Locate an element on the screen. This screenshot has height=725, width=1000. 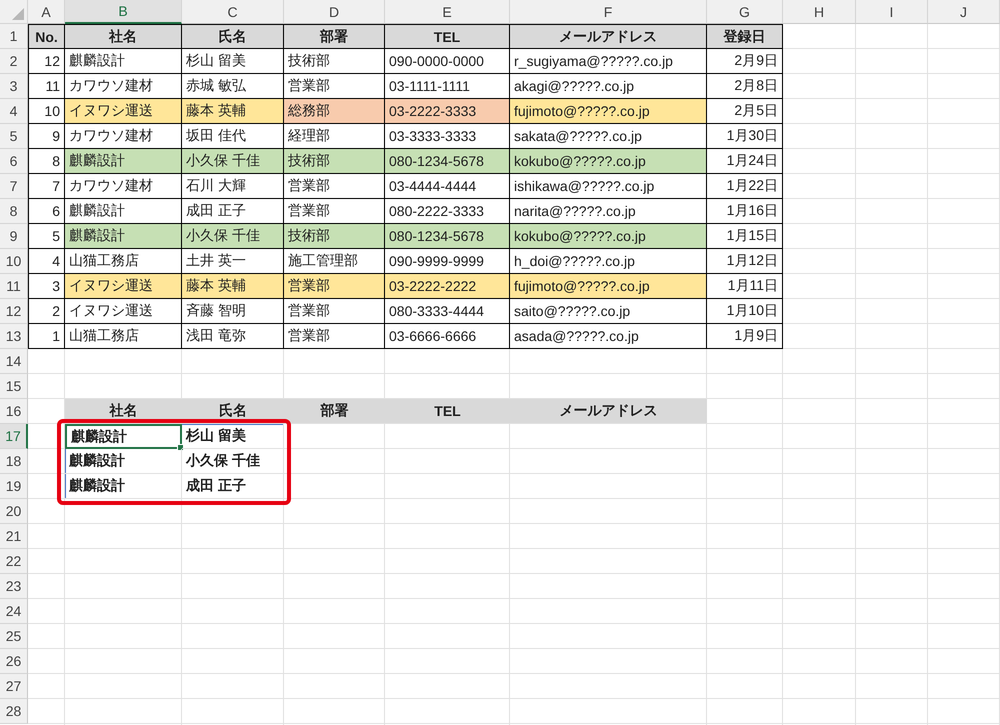
column-header: J is located at coordinates (964, 12).